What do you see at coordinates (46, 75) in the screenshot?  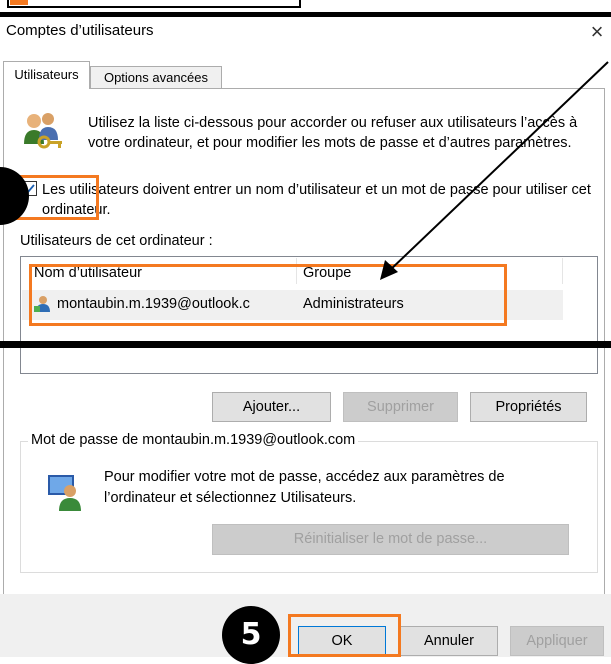 I see `tab-utilisateurs: Utilisateurs` at bounding box center [46, 75].